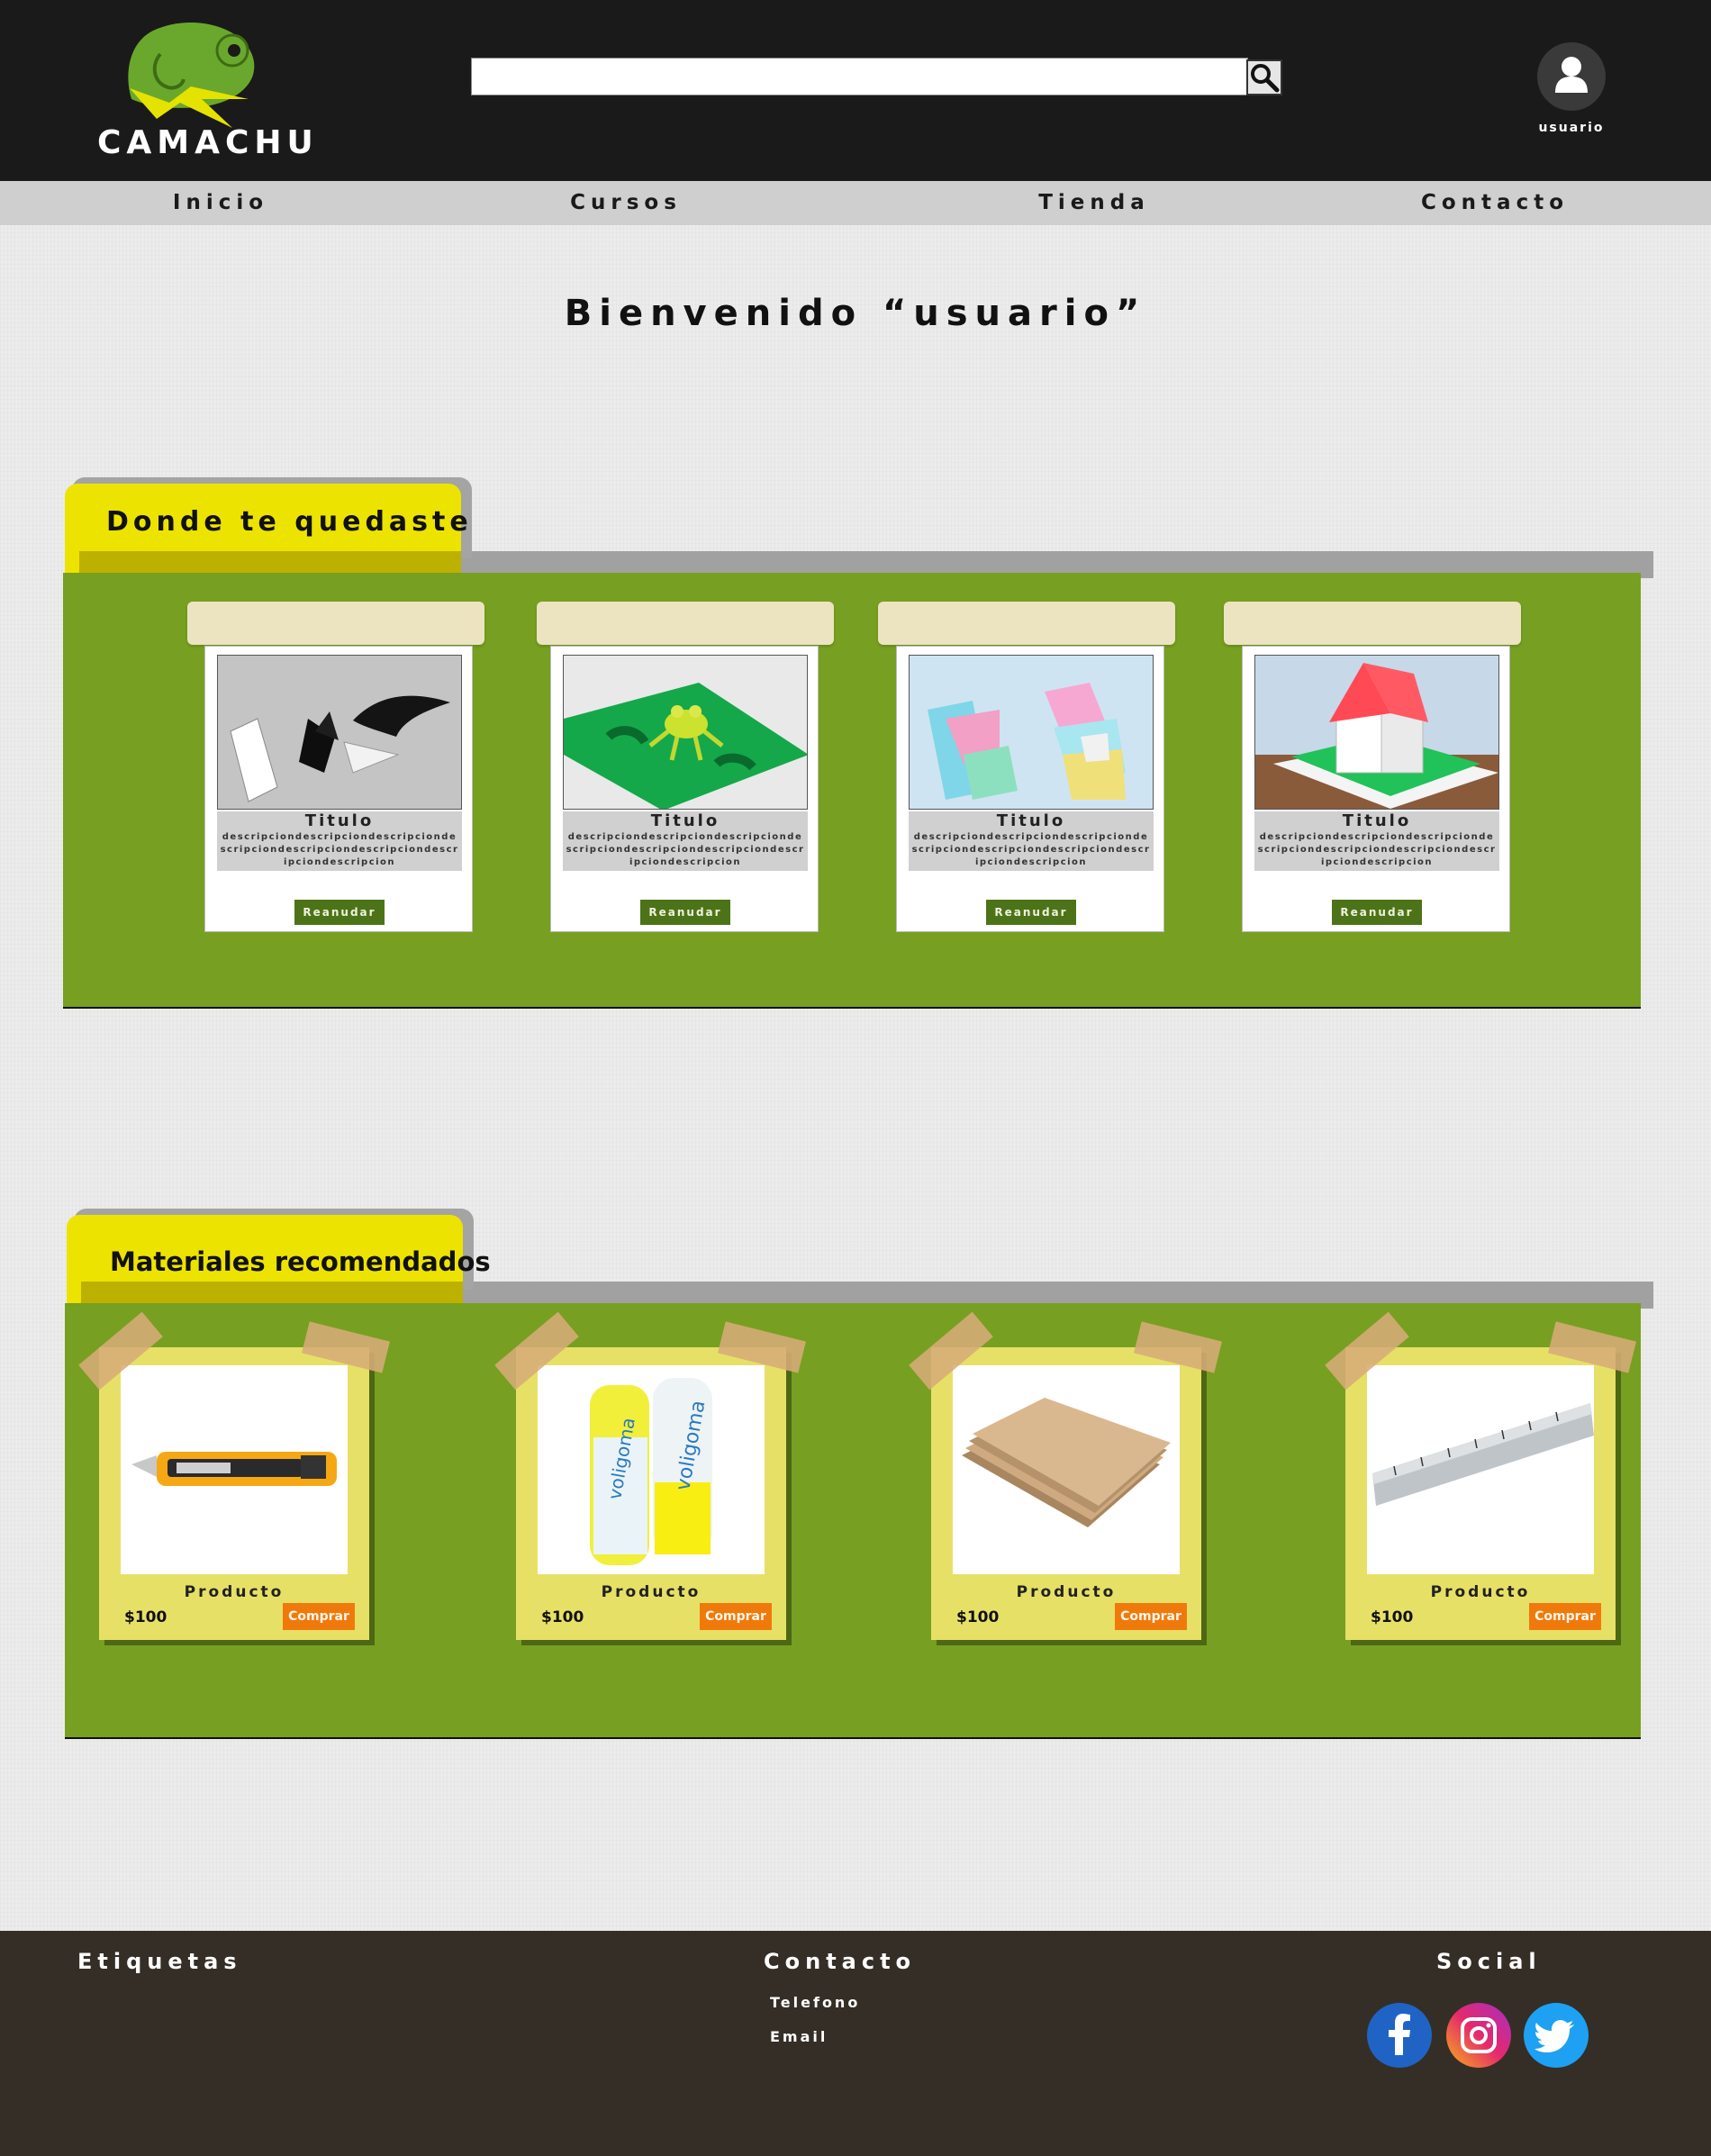 The image size is (1711, 2156). I want to click on product-image: voligoma voligoma, so click(651, 1470).